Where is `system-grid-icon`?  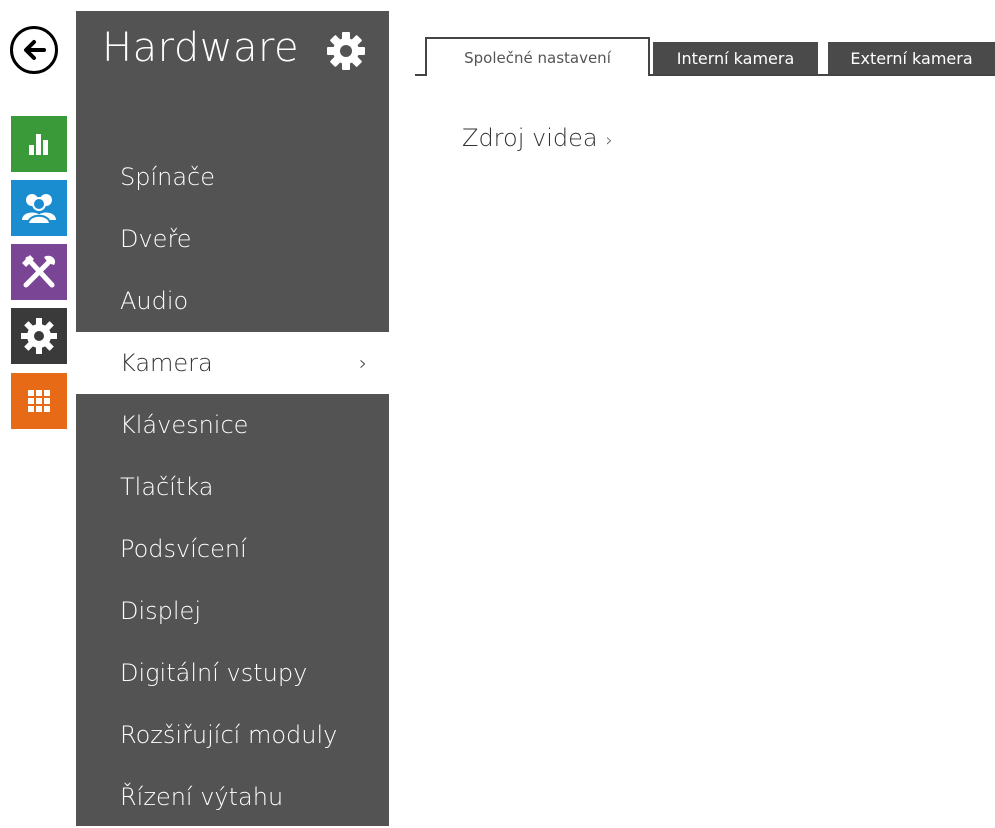 system-grid-icon is located at coordinates (39, 401).